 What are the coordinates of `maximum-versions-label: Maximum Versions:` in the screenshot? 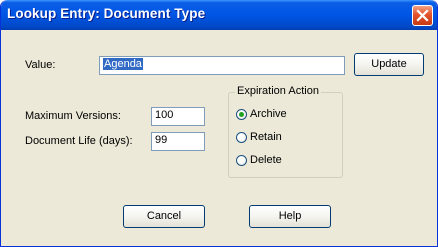 It's located at (73, 116).